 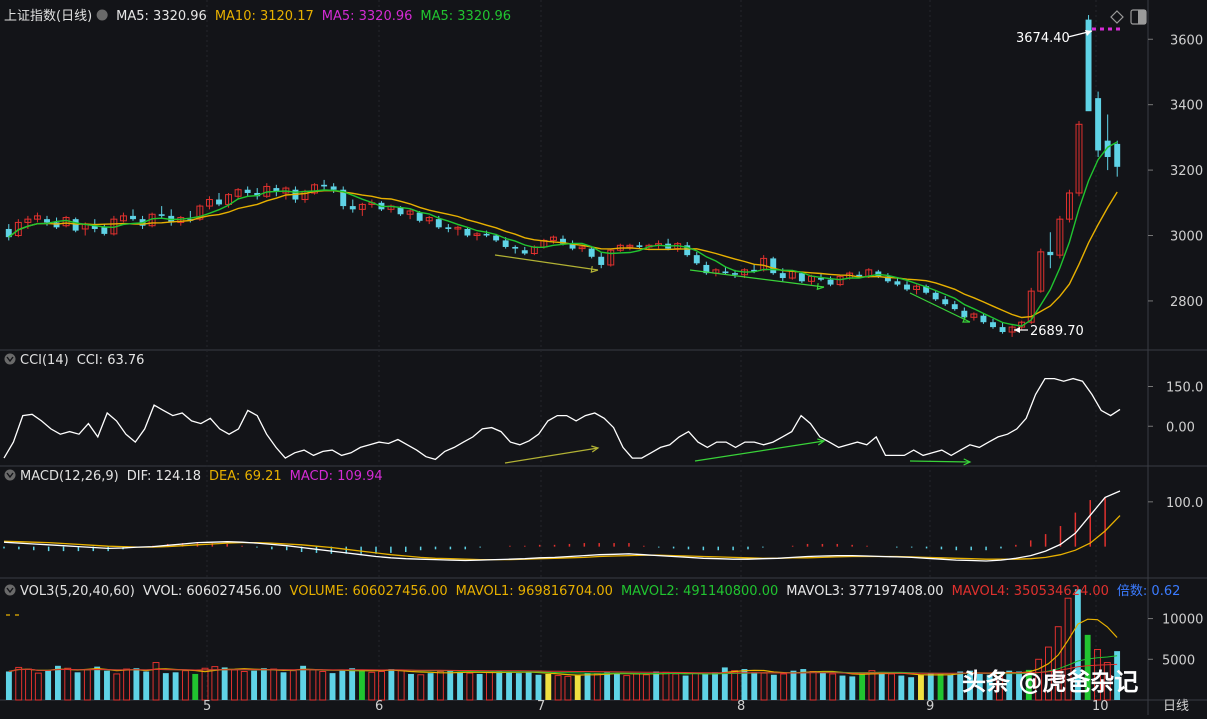 What do you see at coordinates (1180, 427) in the screenshot?
I see `cci-tick-label: 0.00` at bounding box center [1180, 427].